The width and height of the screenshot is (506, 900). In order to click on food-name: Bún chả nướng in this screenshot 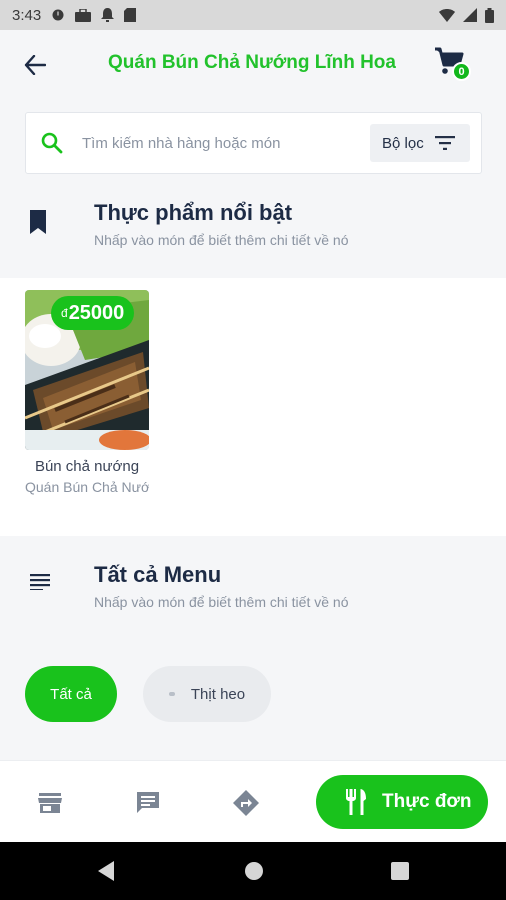, I will do `click(87, 466)`.